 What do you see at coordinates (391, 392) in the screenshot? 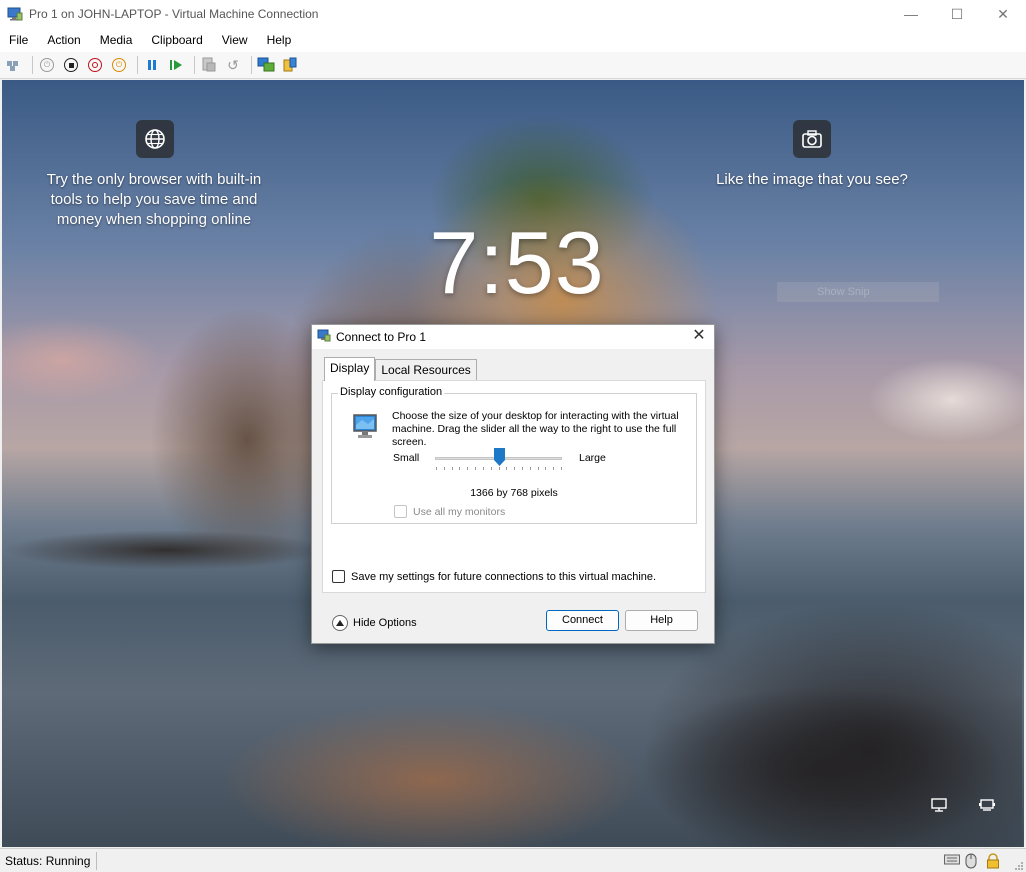
I see `display-configuration-label: Display configuration` at bounding box center [391, 392].